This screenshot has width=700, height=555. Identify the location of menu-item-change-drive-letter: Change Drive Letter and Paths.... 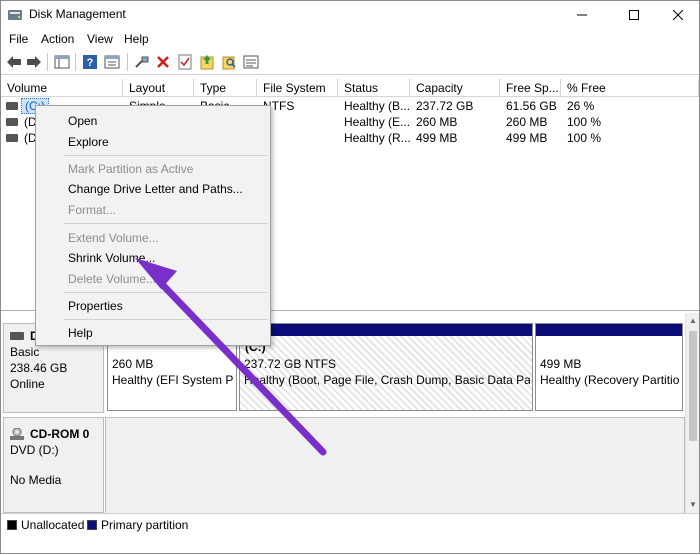
(155, 189).